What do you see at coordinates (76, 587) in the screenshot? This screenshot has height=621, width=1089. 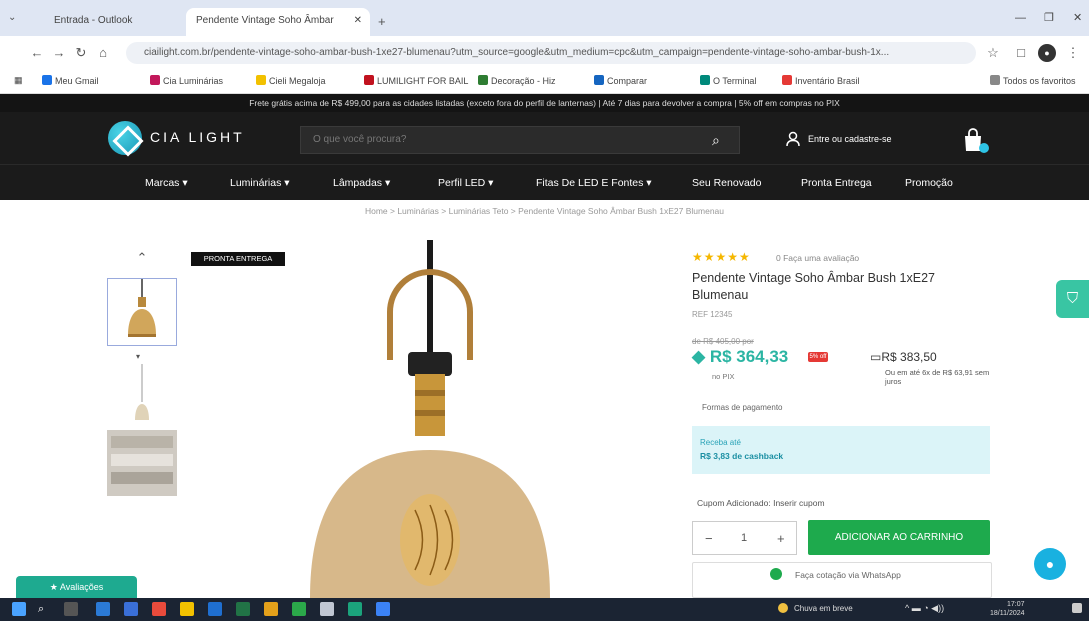 I see `reviews-tab: ★ Avaliações` at bounding box center [76, 587].